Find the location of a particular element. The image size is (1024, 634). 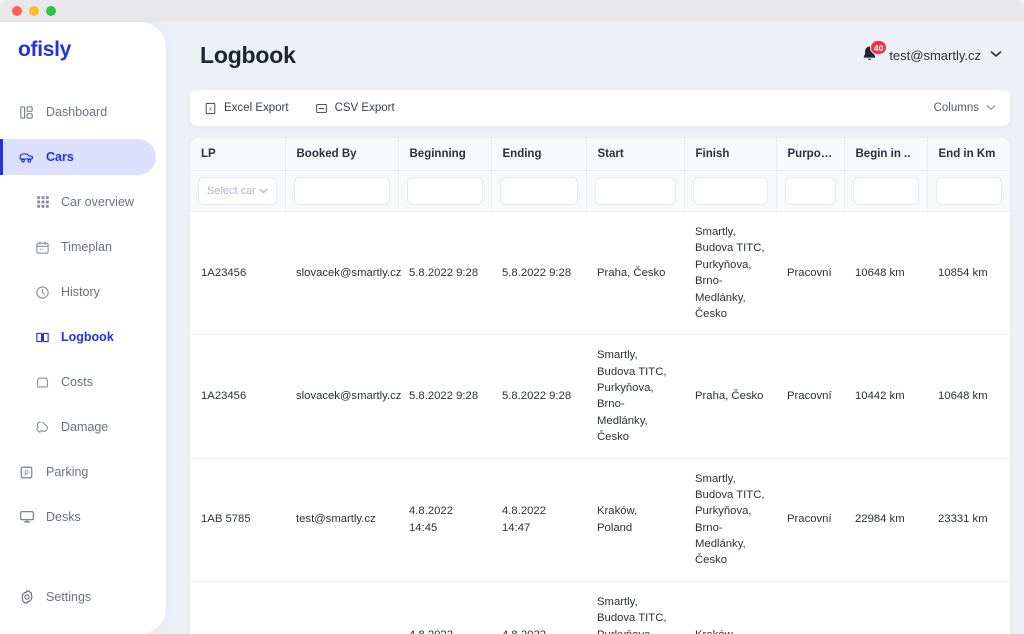

notifications-button: 40 is located at coordinates (874, 53).